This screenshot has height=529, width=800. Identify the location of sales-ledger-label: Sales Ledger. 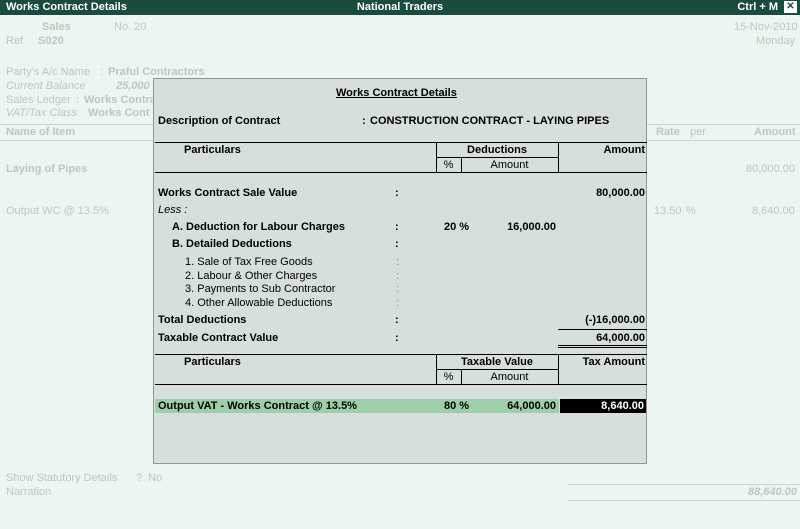
(38, 100).